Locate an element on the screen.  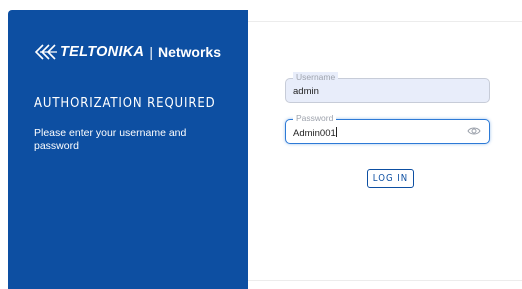
username-value: admin is located at coordinates (306, 91).